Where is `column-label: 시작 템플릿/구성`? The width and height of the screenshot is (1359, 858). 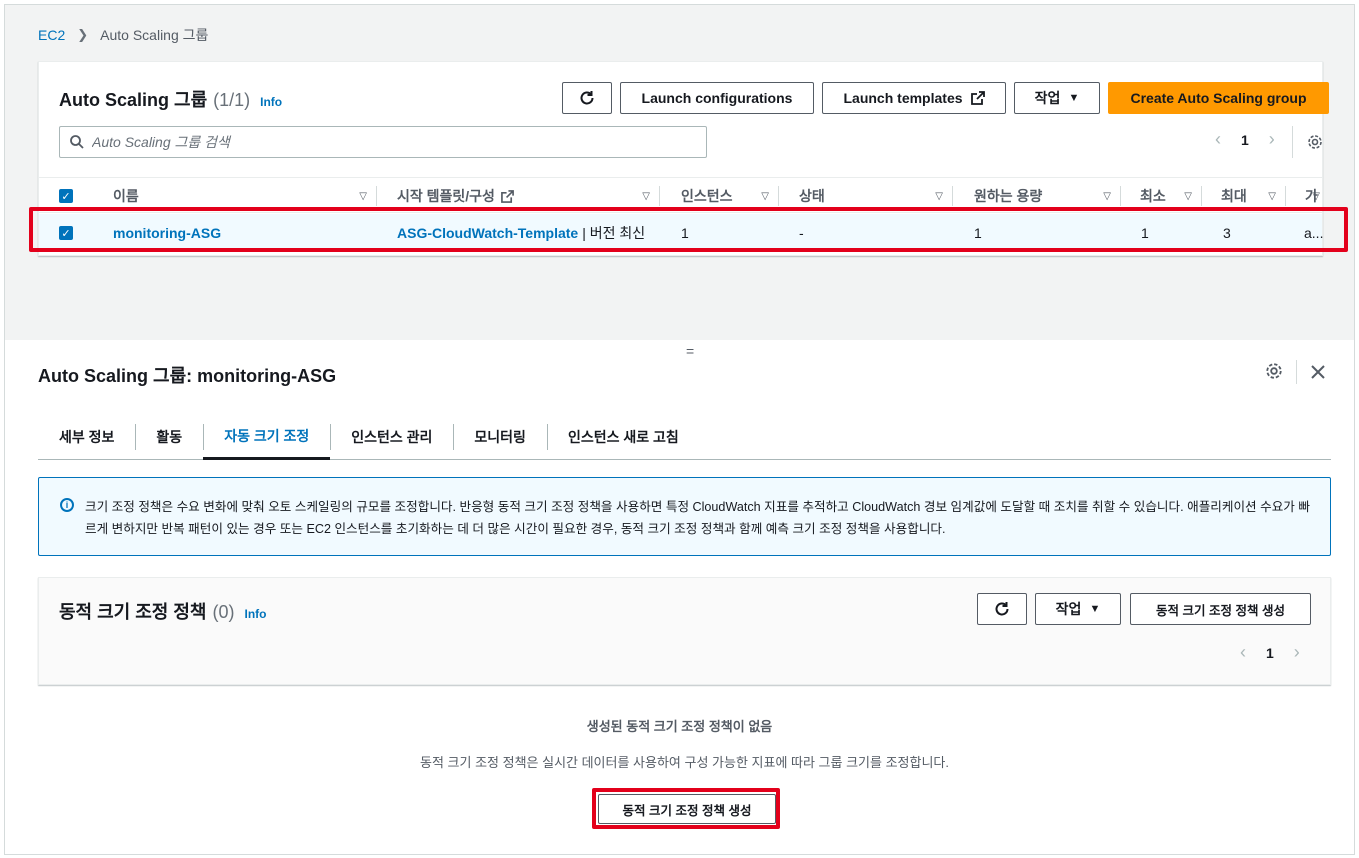 column-label: 시작 템플릿/구성 is located at coordinates (446, 196).